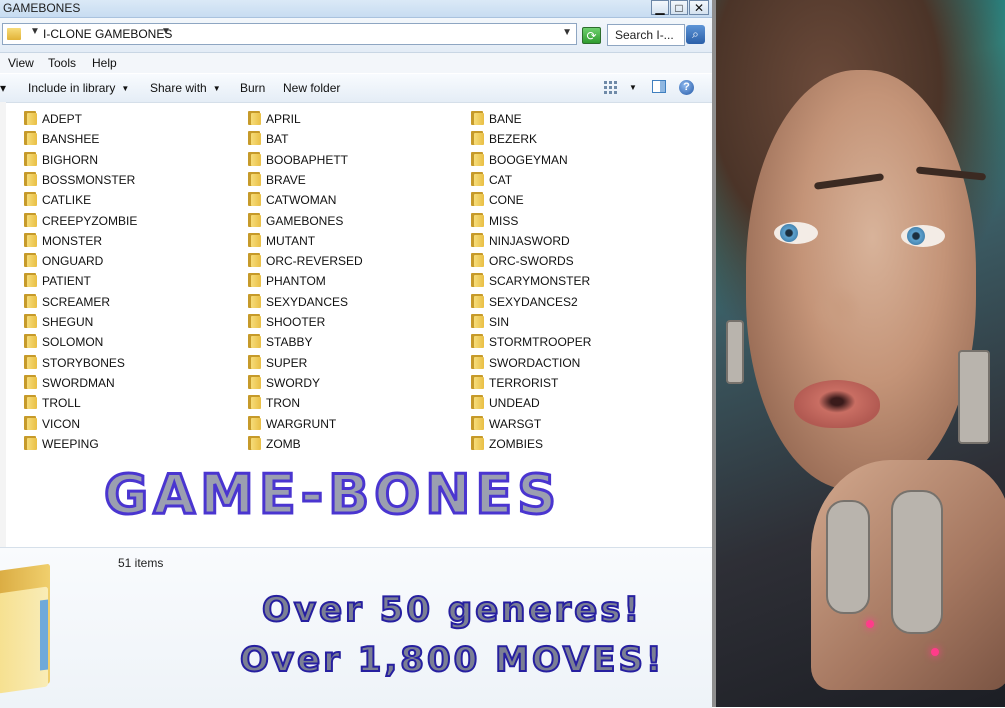 This screenshot has width=1005, height=708. What do you see at coordinates (107, 34) in the screenshot?
I see `address-path: I-CLONE GAMEBONES` at bounding box center [107, 34].